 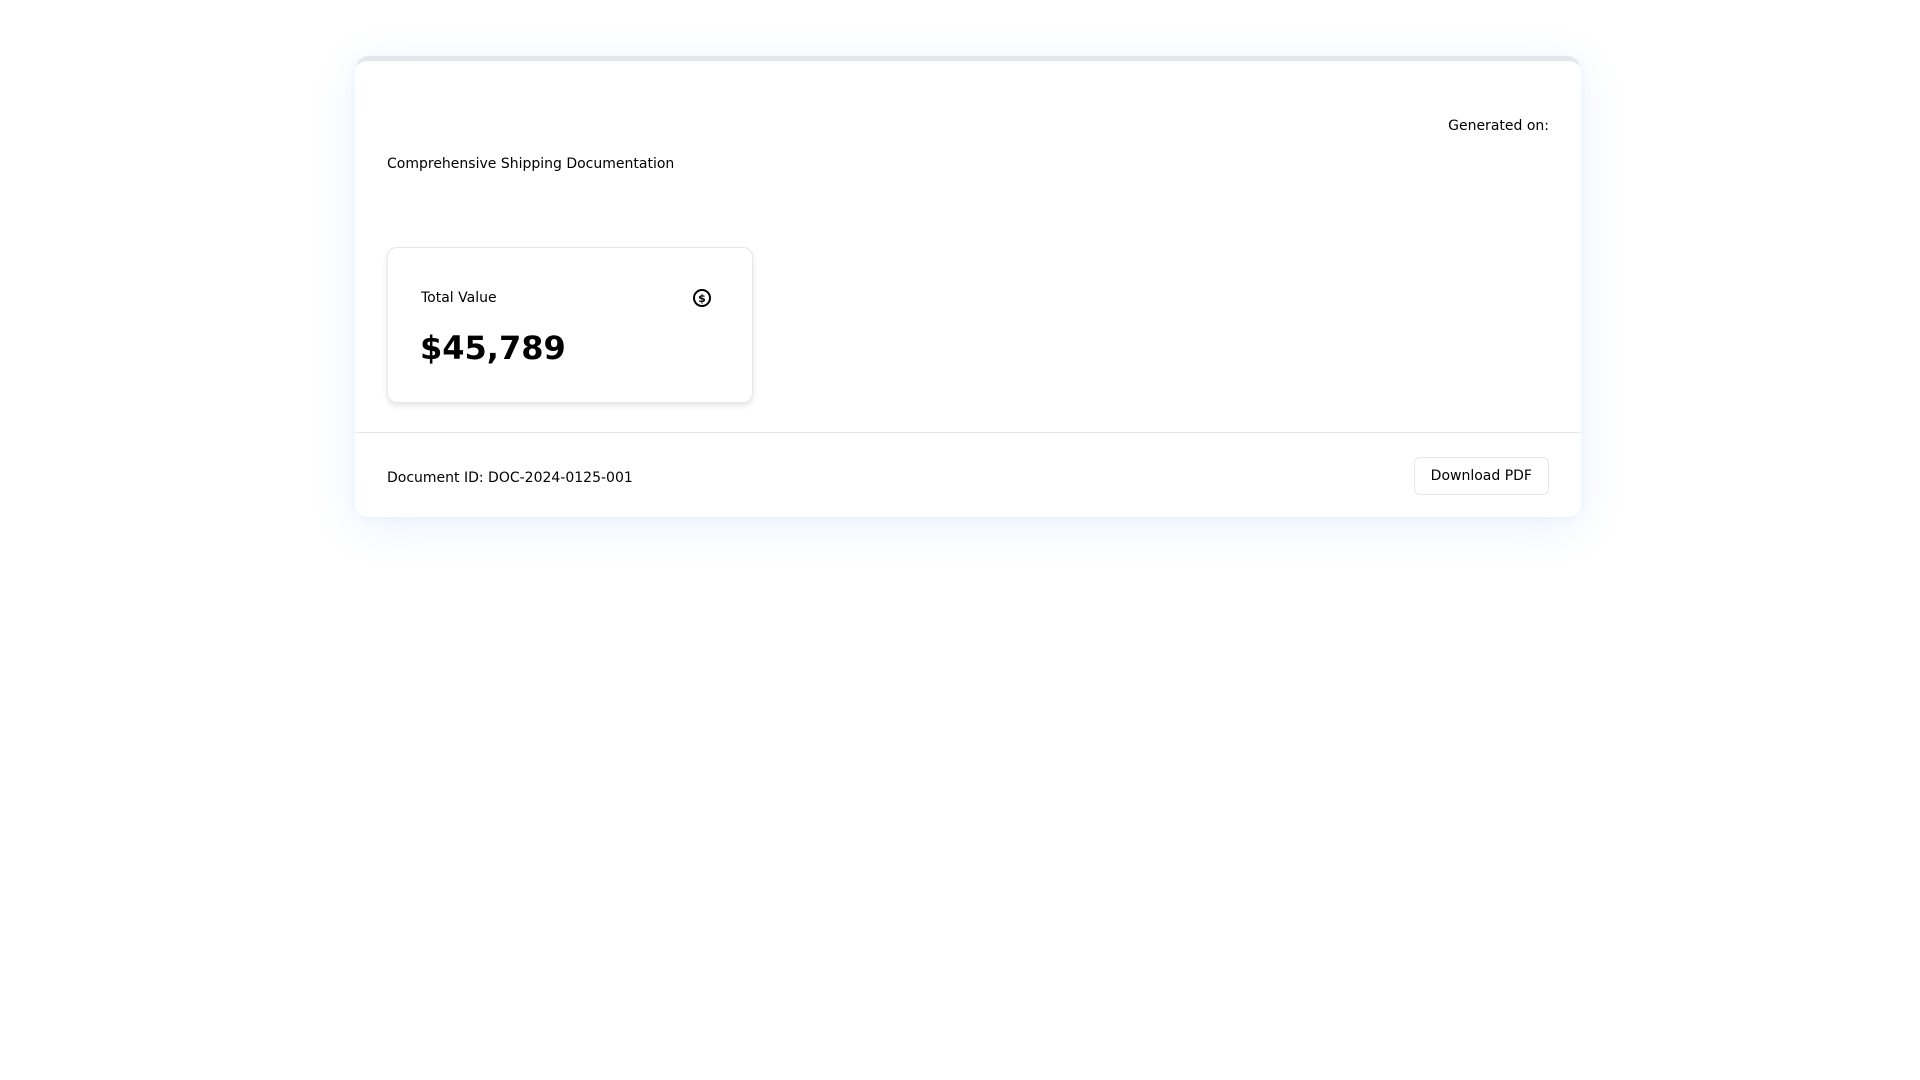 What do you see at coordinates (1481, 476) in the screenshot?
I see `download-pdf-button: Download PDF` at bounding box center [1481, 476].